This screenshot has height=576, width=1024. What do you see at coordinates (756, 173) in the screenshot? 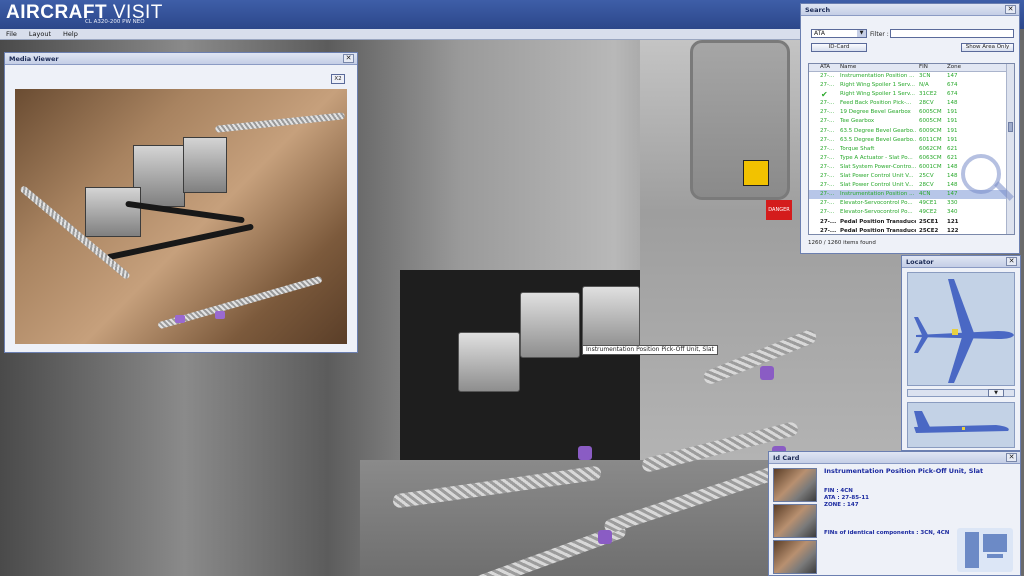
I see `warning-sign-icon` at bounding box center [756, 173].